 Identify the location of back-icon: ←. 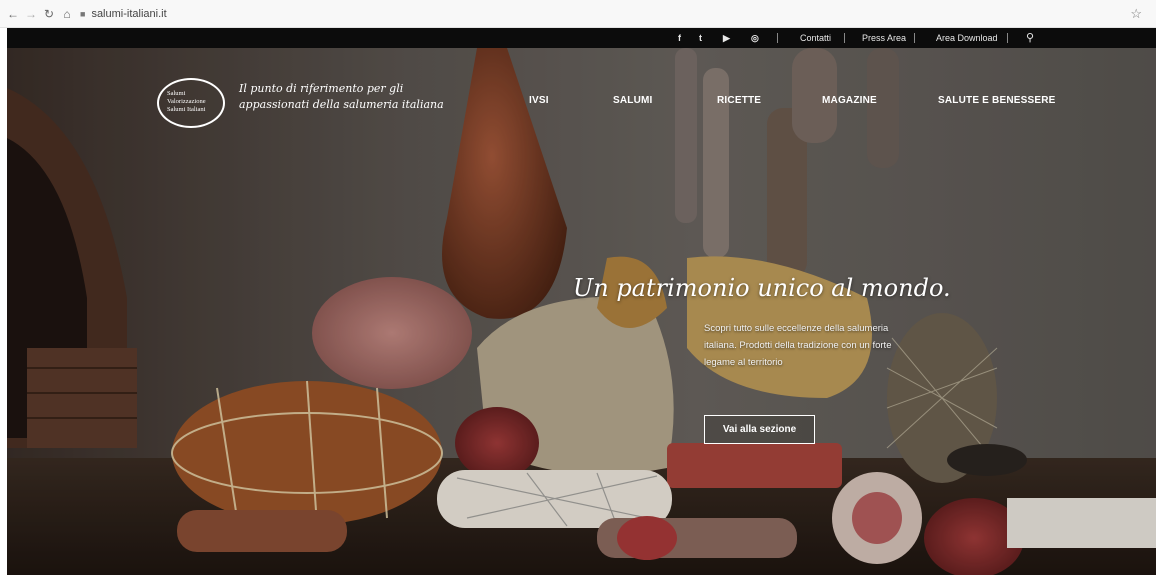
(13, 14).